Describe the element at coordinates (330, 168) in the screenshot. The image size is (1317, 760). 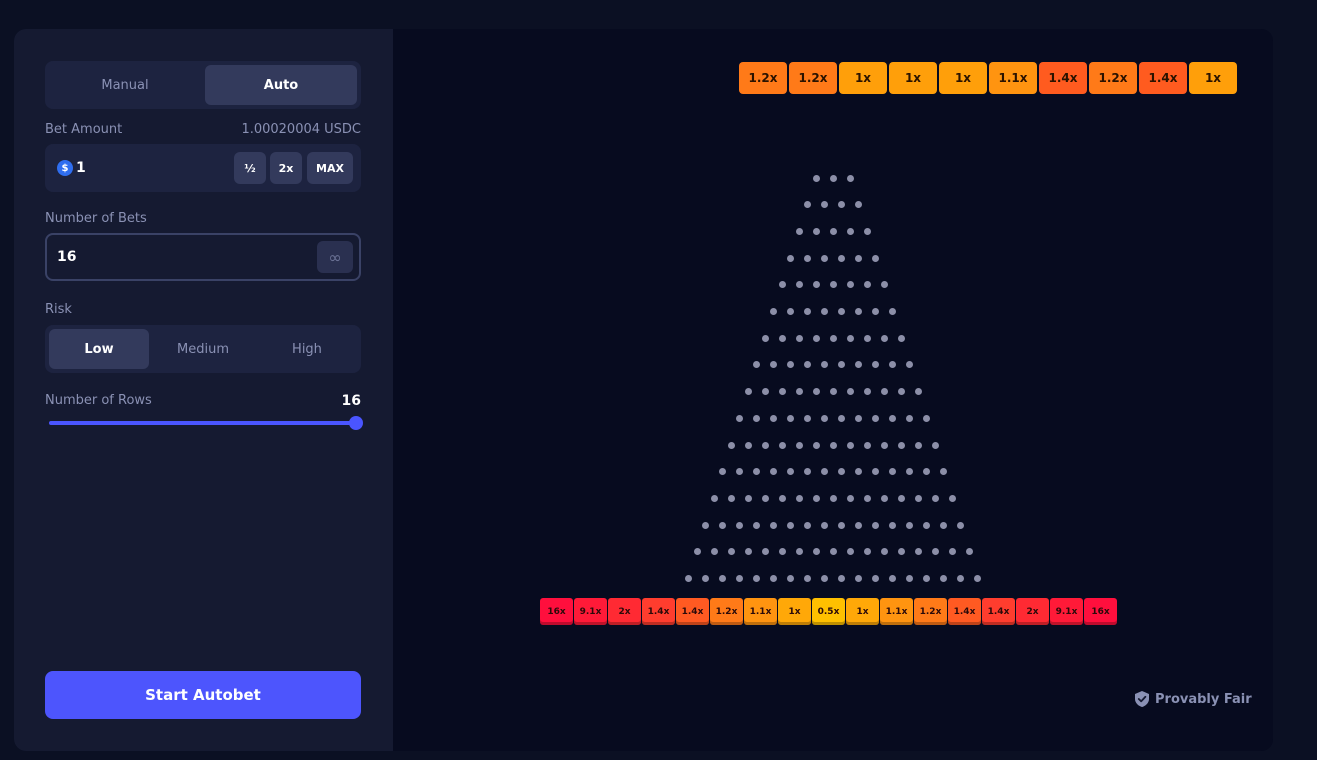
I see `max-bet-button: MAX` at that location.